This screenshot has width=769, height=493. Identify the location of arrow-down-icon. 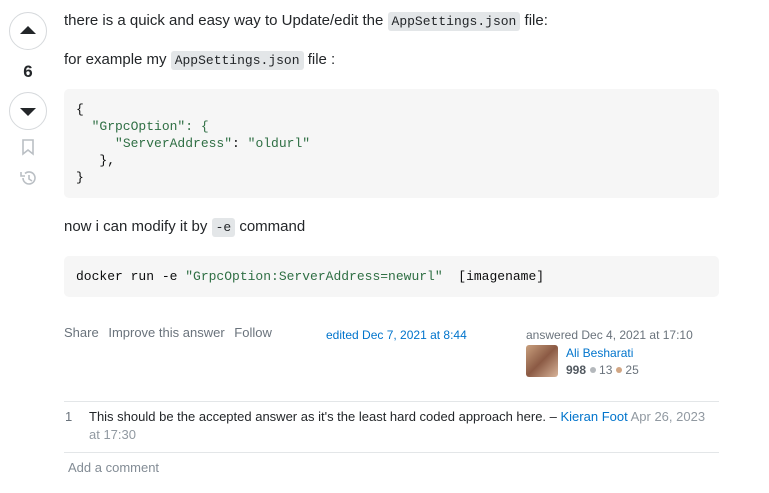
(28, 112).